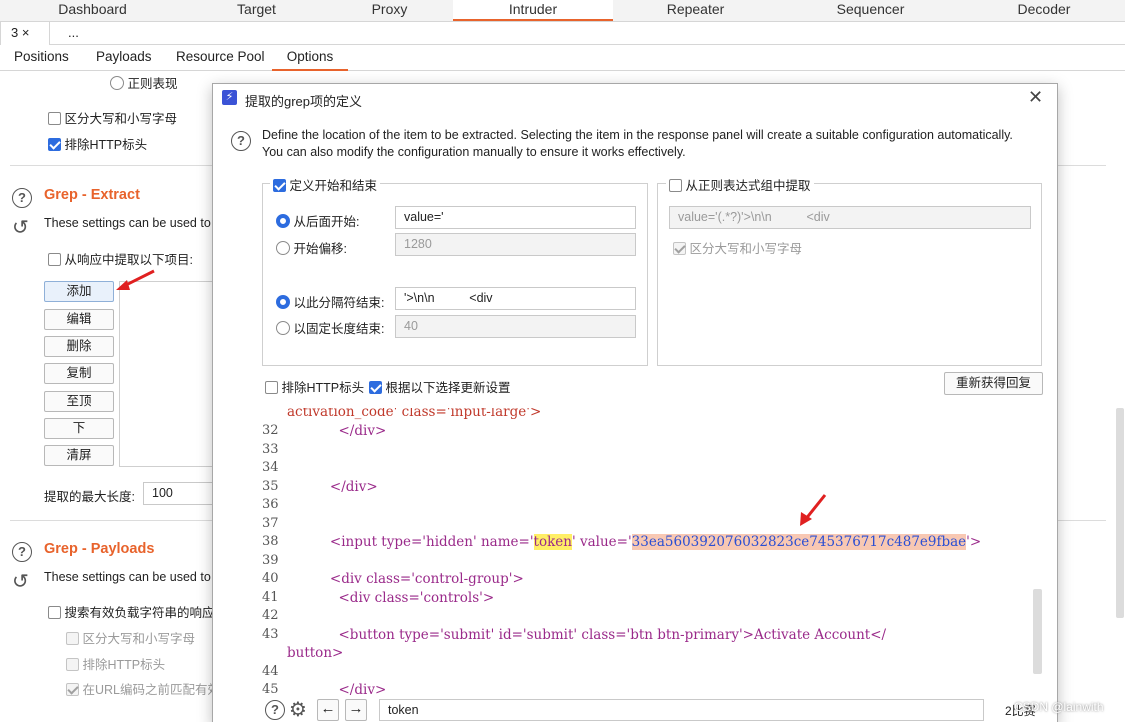  Describe the element at coordinates (178, 493) in the screenshot. I see `max-length-input: 100` at that location.